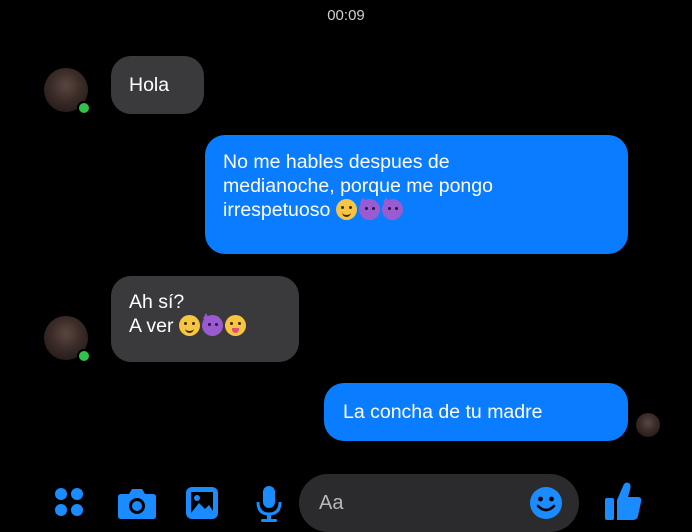 The width and height of the screenshot is (692, 532). I want to click on message-bubble-outgoing: La concha de tu madre, so click(476, 412).